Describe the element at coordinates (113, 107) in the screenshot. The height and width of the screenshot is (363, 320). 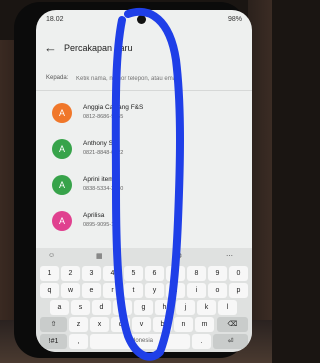
I see `contact-name: Anggia Cawang F&S` at that location.